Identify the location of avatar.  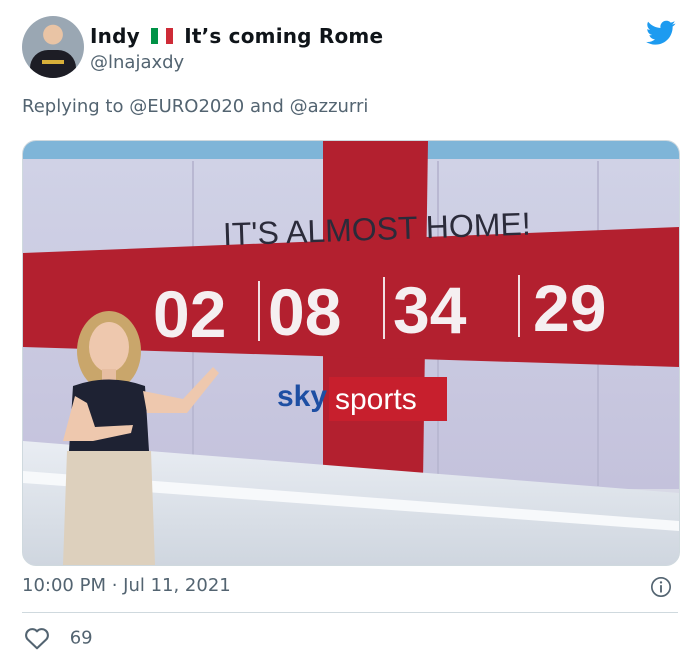
(53, 47).